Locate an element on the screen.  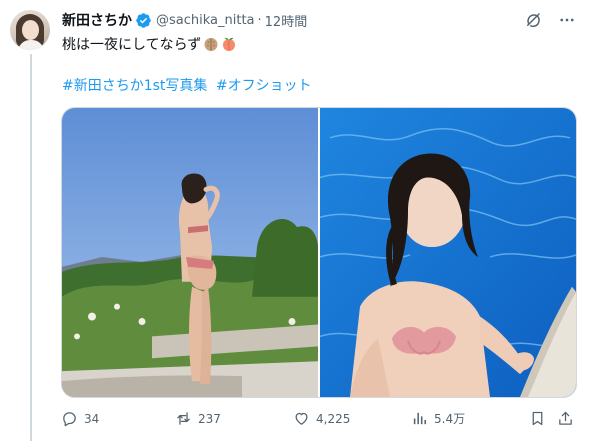
peach-emoji is located at coordinates (229, 44).